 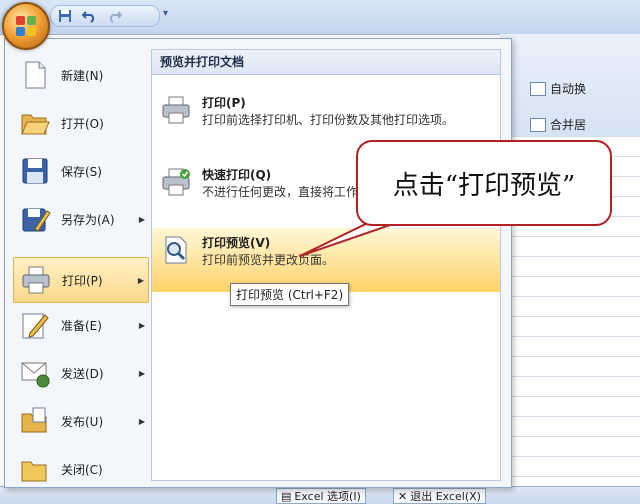 I want to click on customize-toolbar-dropdown: ▾, so click(x=165, y=13).